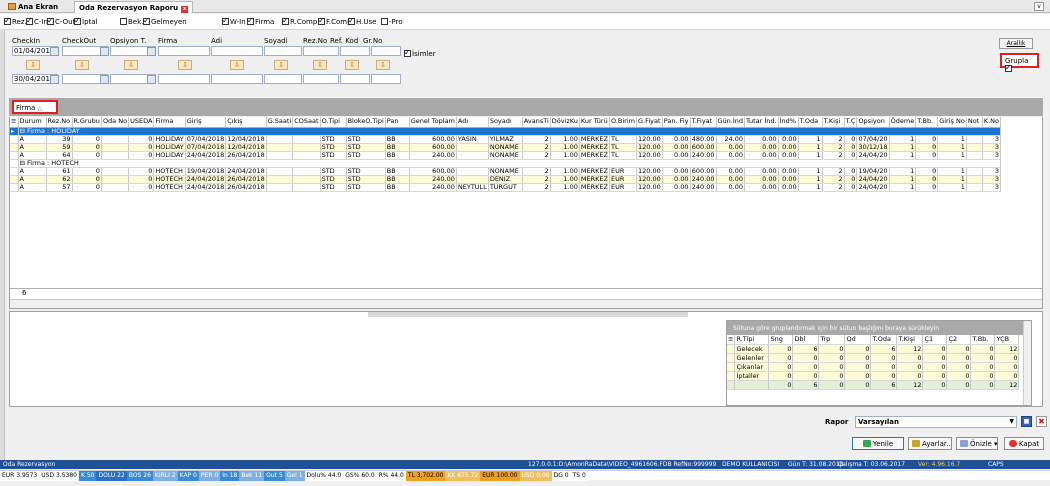 The width and height of the screenshot is (1050, 486). Describe the element at coordinates (433, 122) in the screenshot. I see `column-header: Genel Toplam` at that location.